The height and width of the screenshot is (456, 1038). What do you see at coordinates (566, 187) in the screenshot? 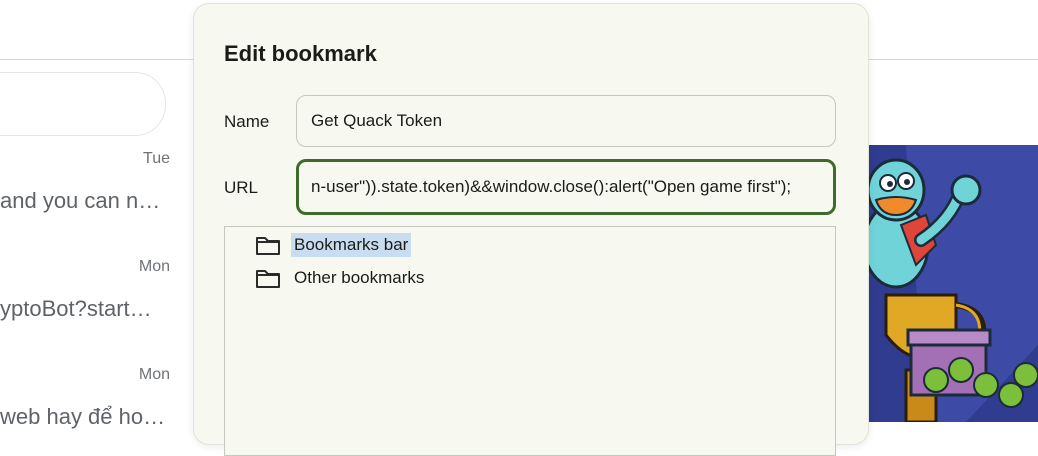
I see `bookmark-url-input` at bounding box center [566, 187].